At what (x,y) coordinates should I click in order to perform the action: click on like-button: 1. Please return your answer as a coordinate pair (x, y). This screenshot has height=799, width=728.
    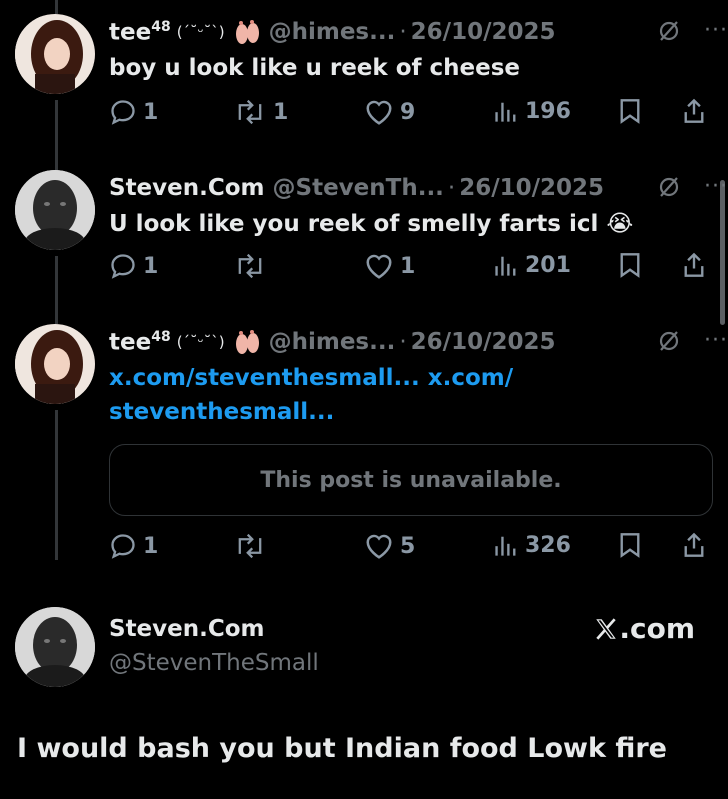
    Looking at the image, I should click on (389, 266).